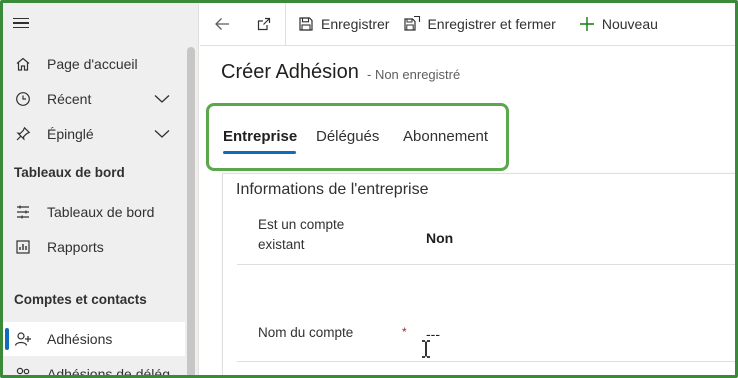 The height and width of the screenshot is (378, 738). Describe the element at coordinates (23, 339) in the screenshot. I see `add-person-icon` at that location.